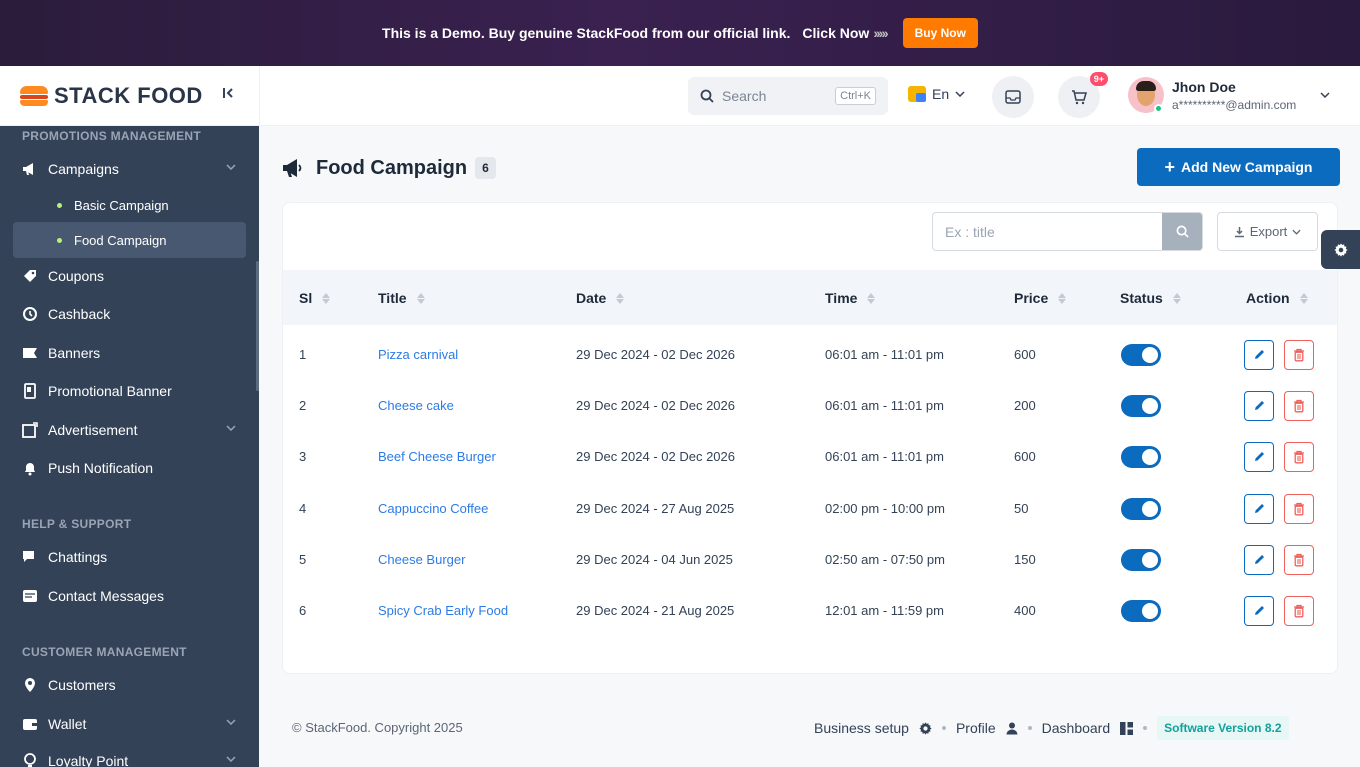 The height and width of the screenshot is (767, 1360). I want to click on column-header-action: Action, so click(1277, 298).